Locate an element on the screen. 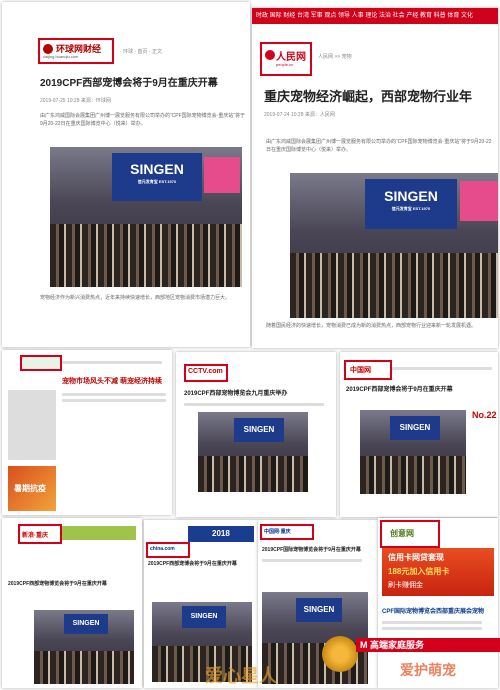  breadcrumb: · 环球 · 首页 · 正文 is located at coordinates (141, 51).